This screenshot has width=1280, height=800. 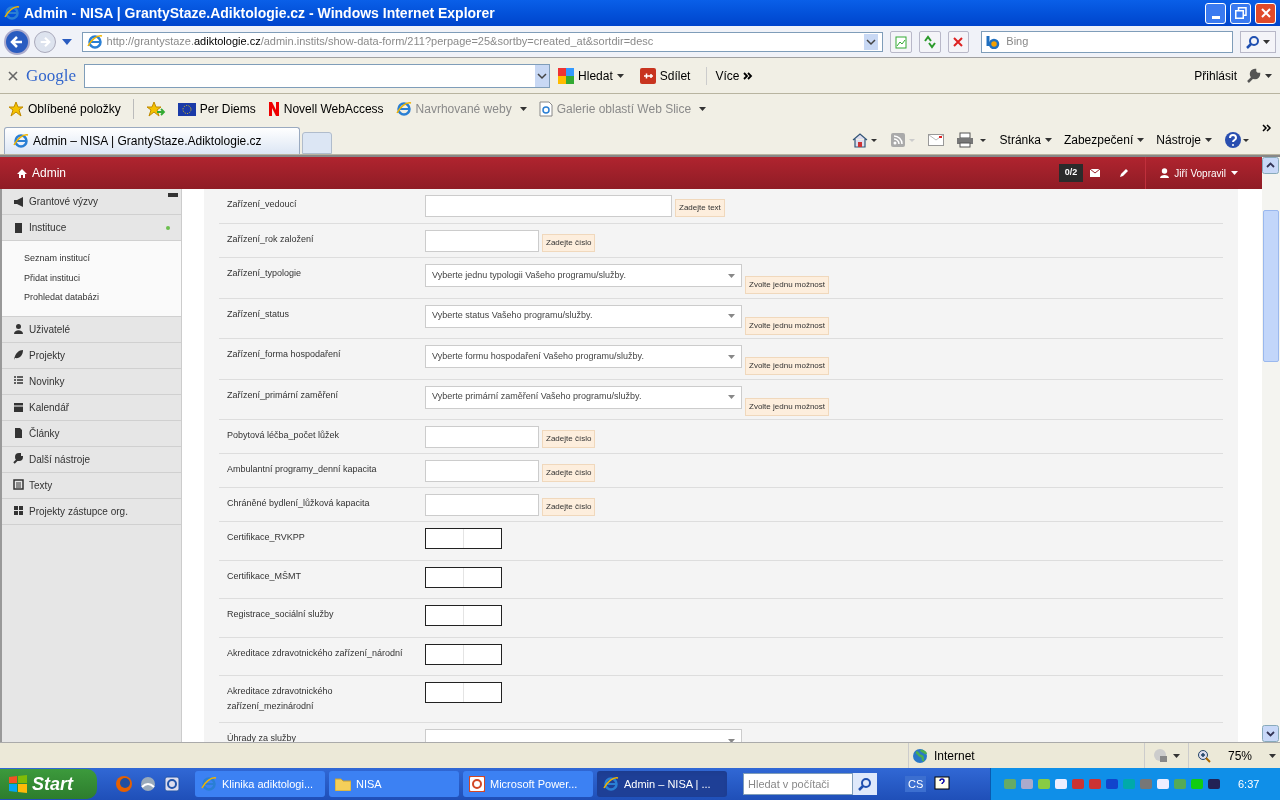 What do you see at coordinates (173, 195) in the screenshot?
I see `collapse-handle` at bounding box center [173, 195].